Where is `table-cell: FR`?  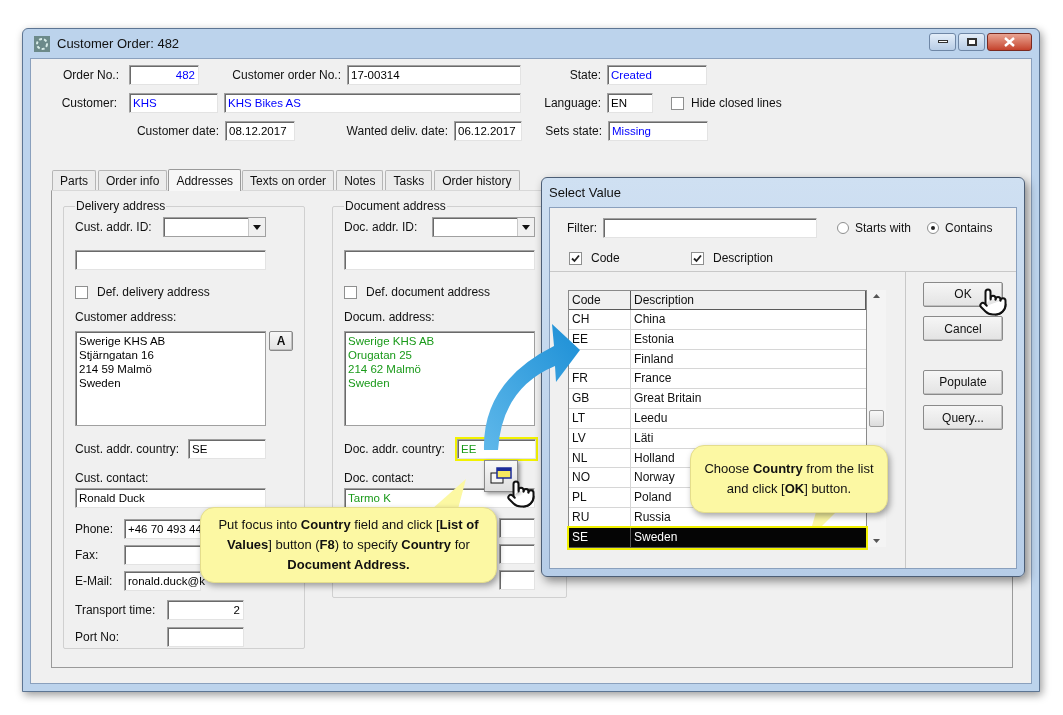 table-cell: FR is located at coordinates (600, 379).